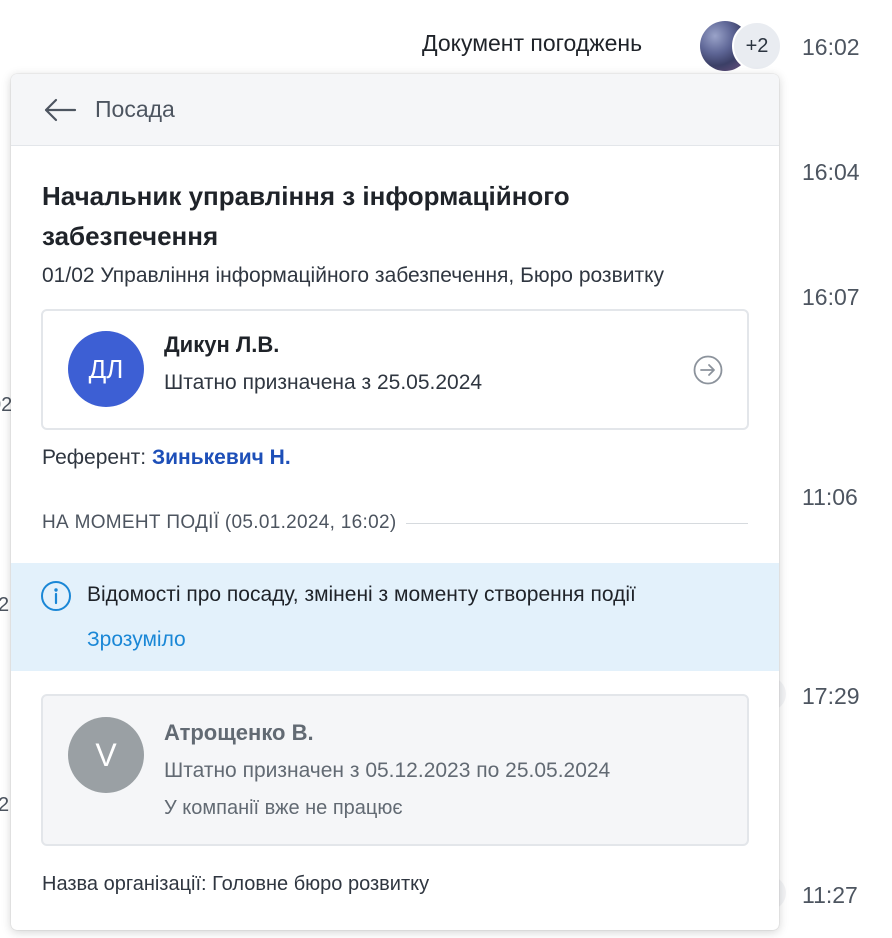  I want to click on popup-header: Посада, so click(395, 110).